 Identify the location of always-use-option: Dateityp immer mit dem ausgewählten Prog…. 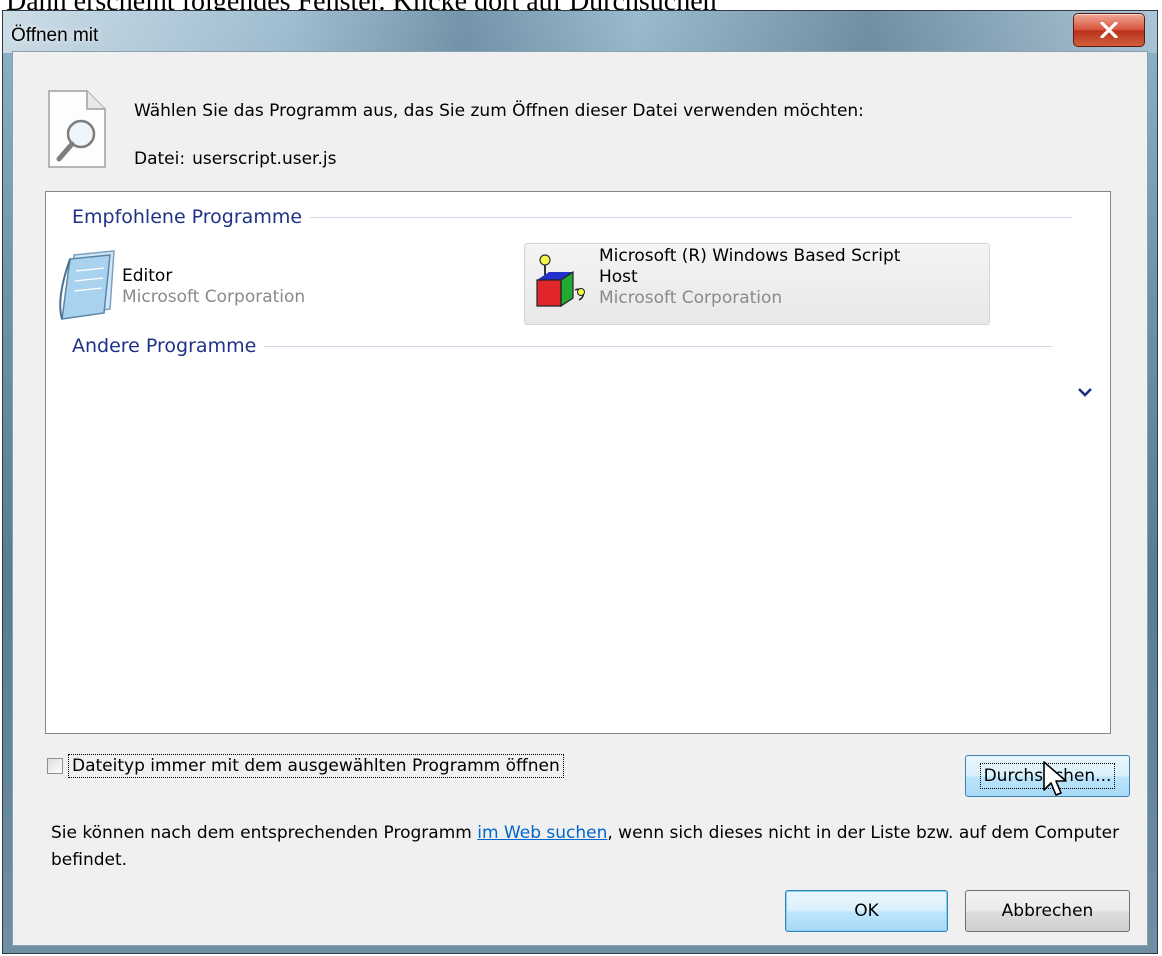
(305, 766).